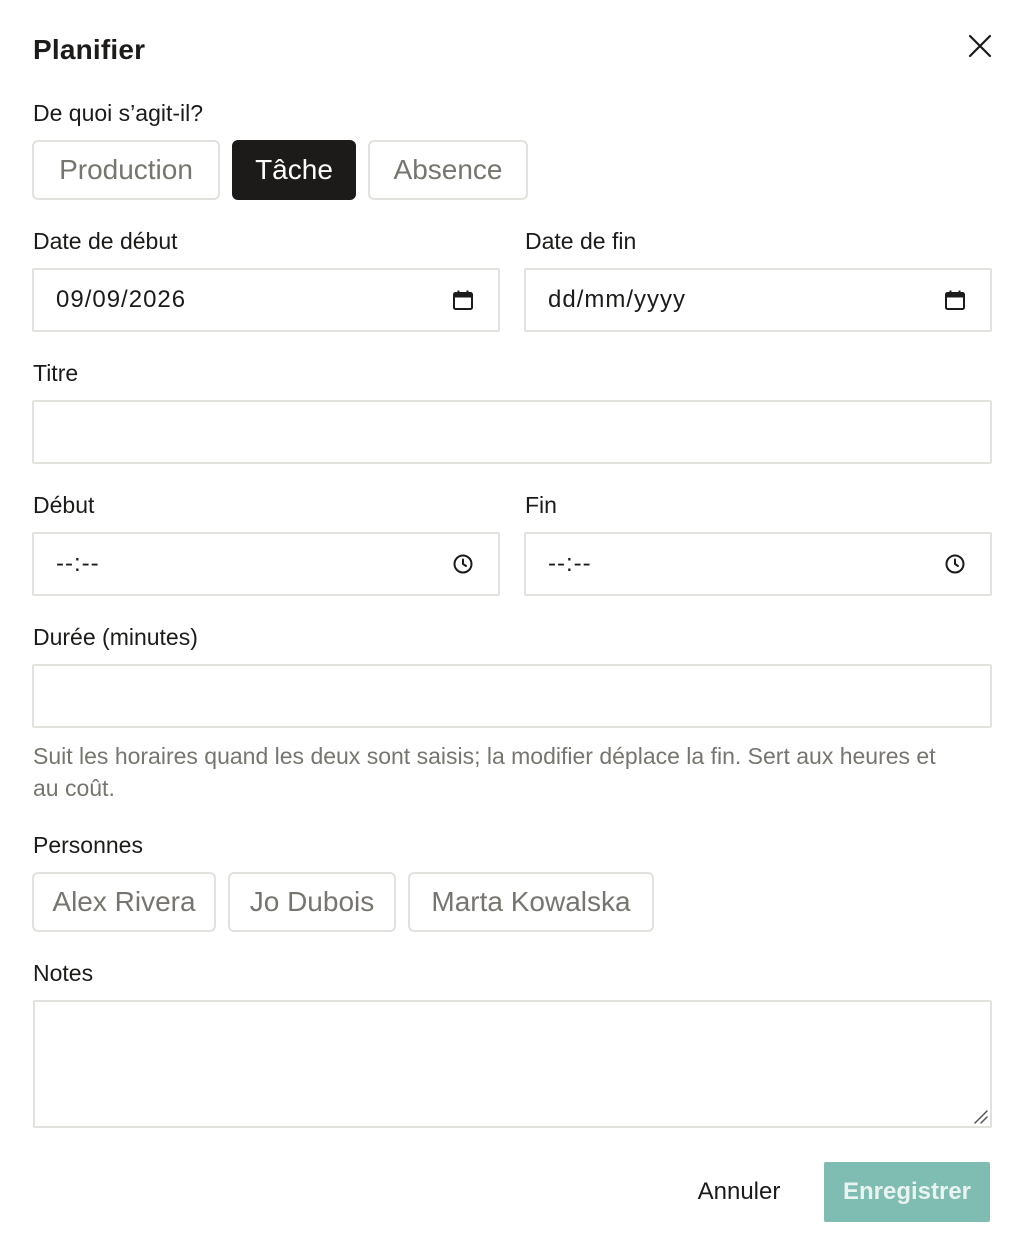  What do you see at coordinates (56, 373) in the screenshot?
I see `title-label: Titre` at bounding box center [56, 373].